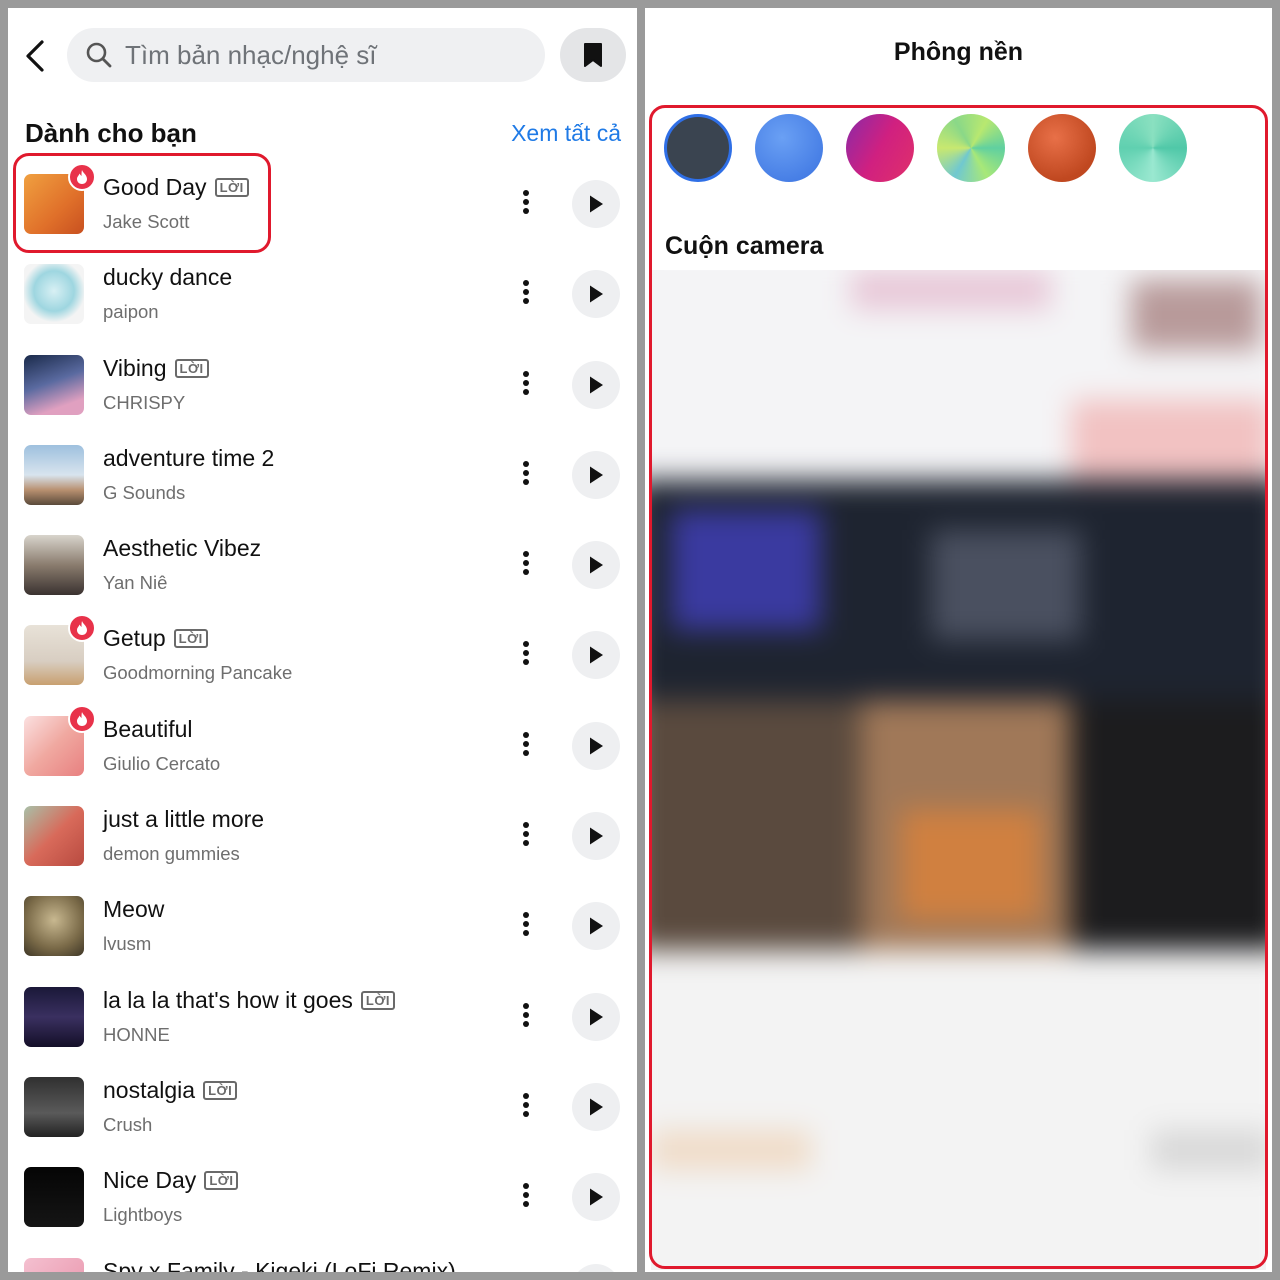 The height and width of the screenshot is (1280, 1280). What do you see at coordinates (133, 909) in the screenshot?
I see `song-title: Meow` at bounding box center [133, 909].